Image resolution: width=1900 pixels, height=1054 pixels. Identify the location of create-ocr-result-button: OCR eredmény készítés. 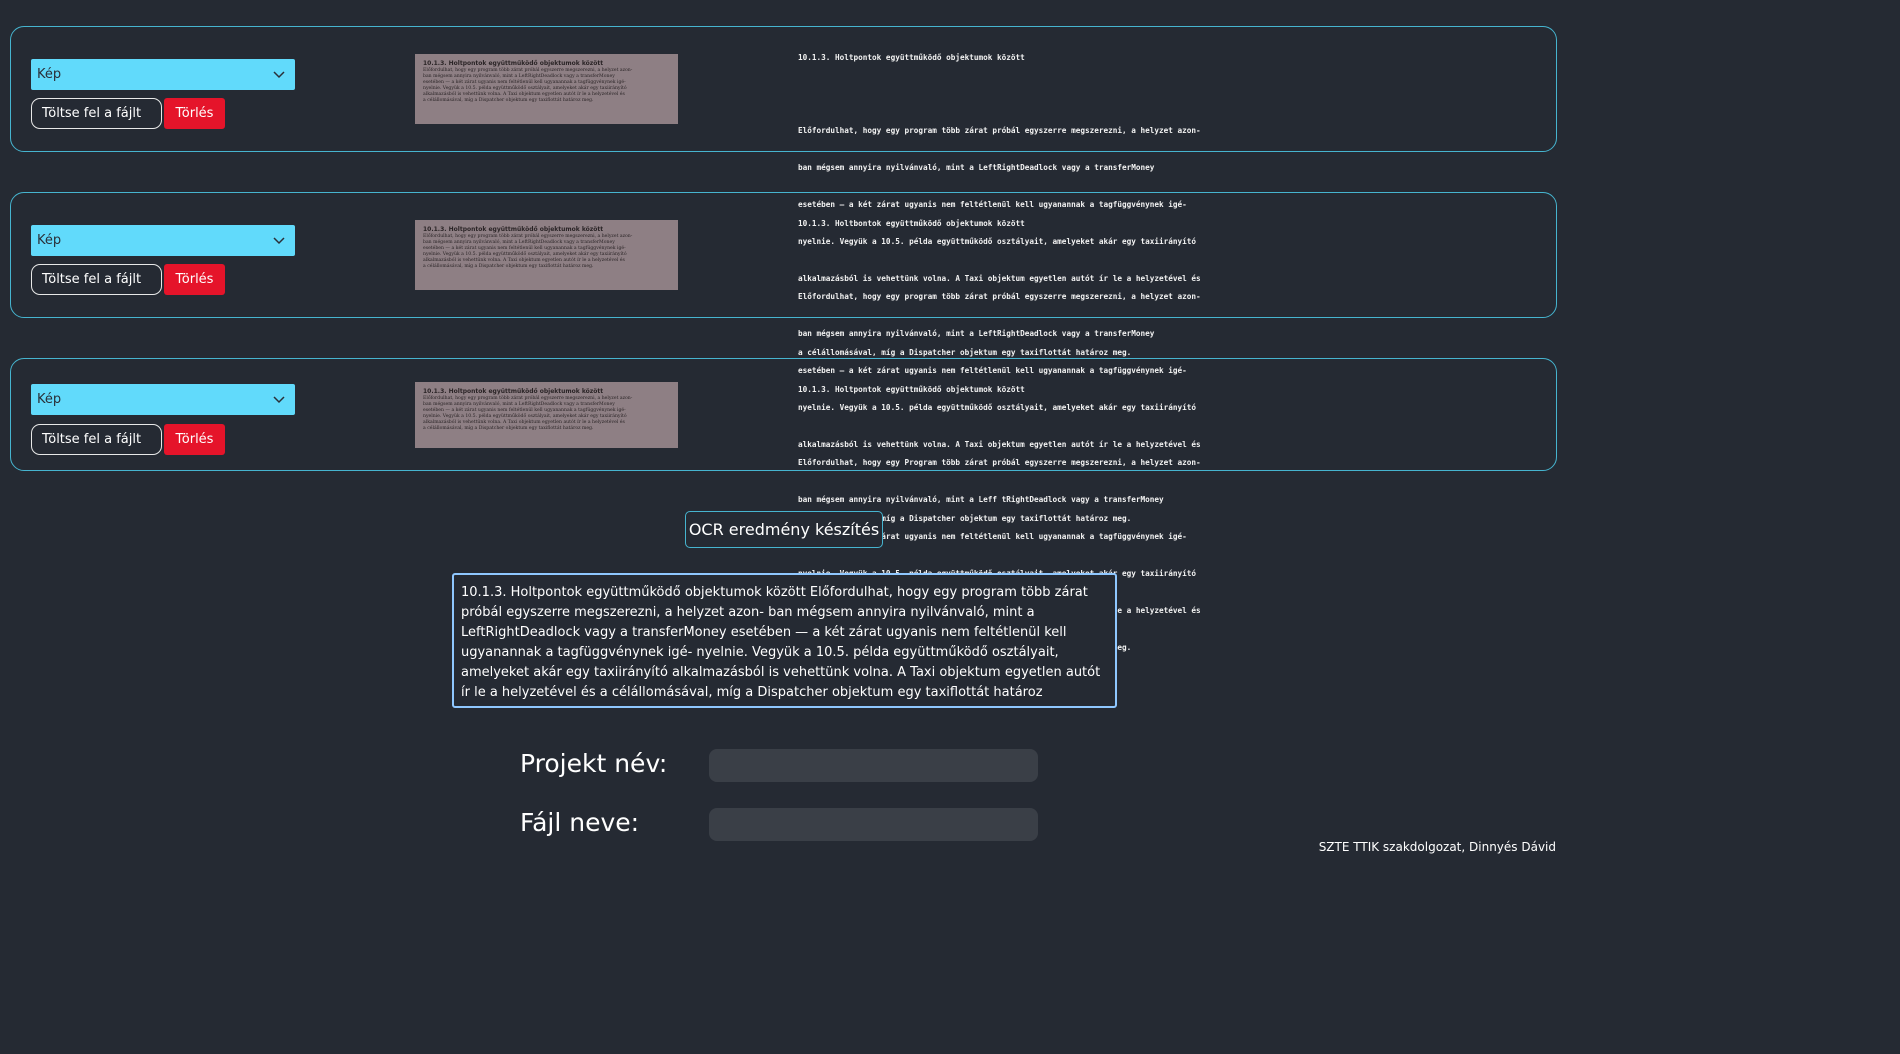
(784, 529).